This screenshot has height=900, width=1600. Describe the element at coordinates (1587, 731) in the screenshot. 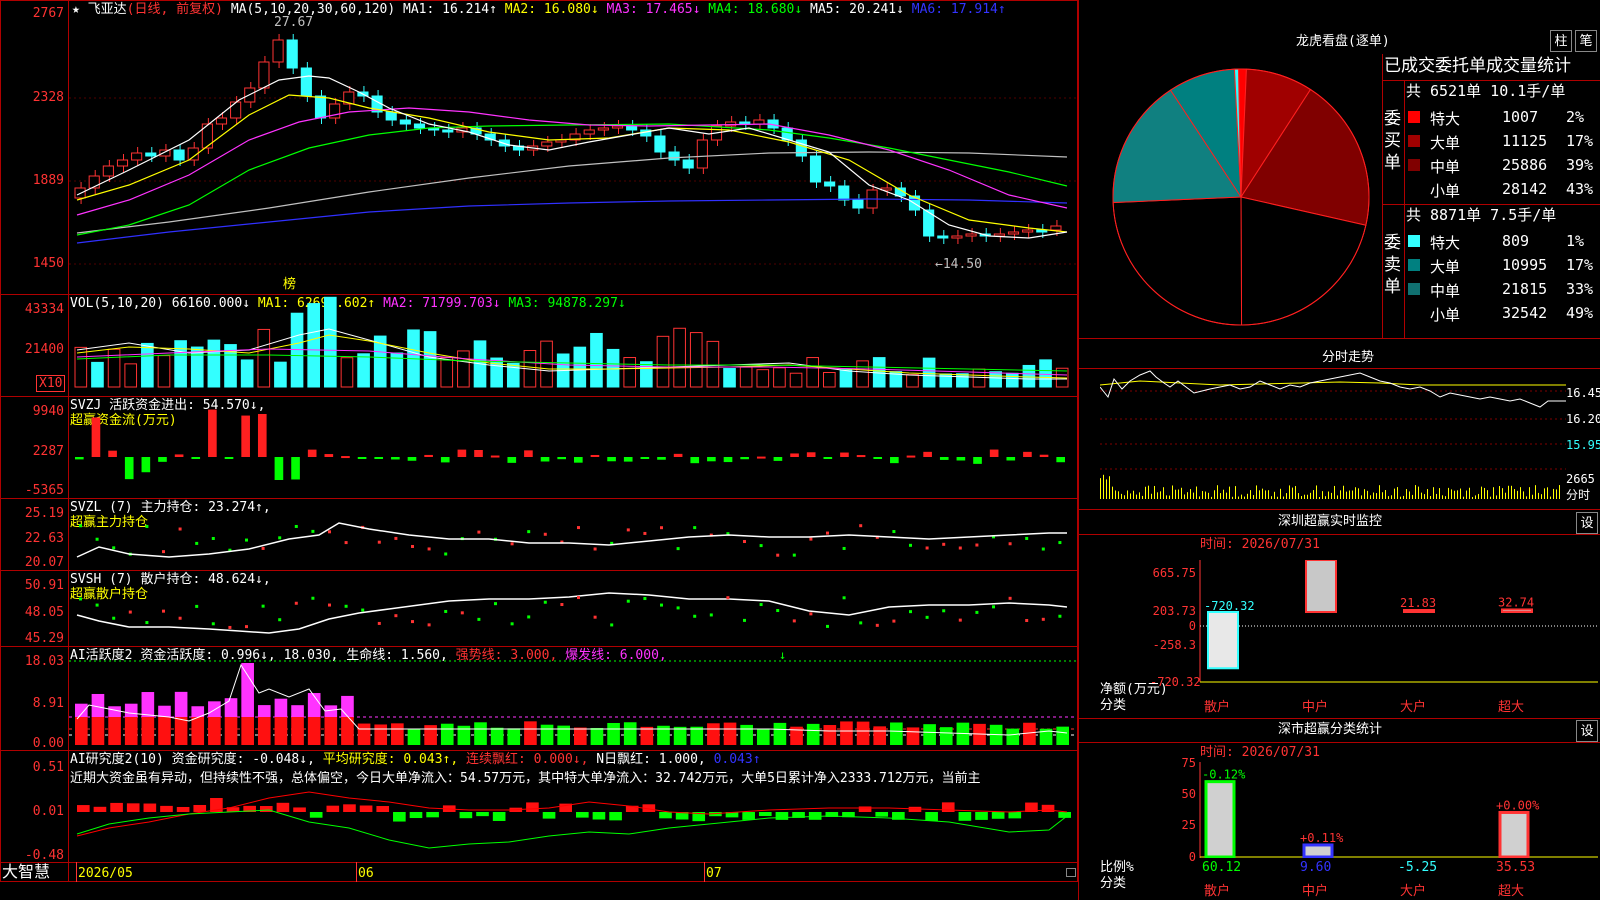

I see `sz-class-settings-button: 设` at that location.